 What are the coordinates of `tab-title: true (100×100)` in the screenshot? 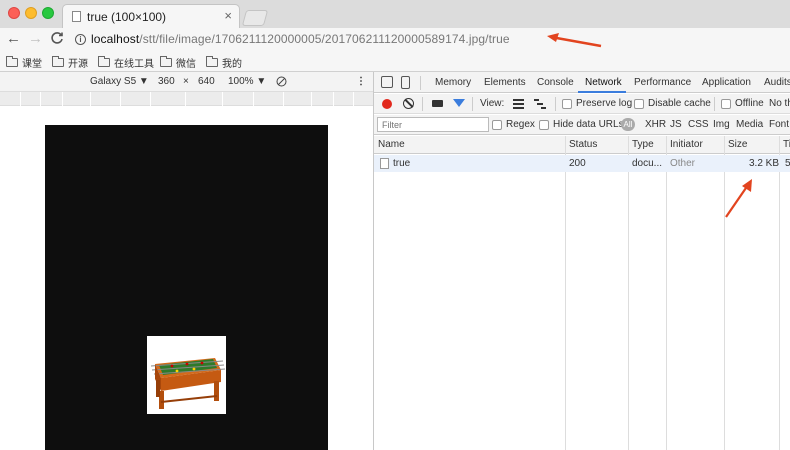 It's located at (127, 17).